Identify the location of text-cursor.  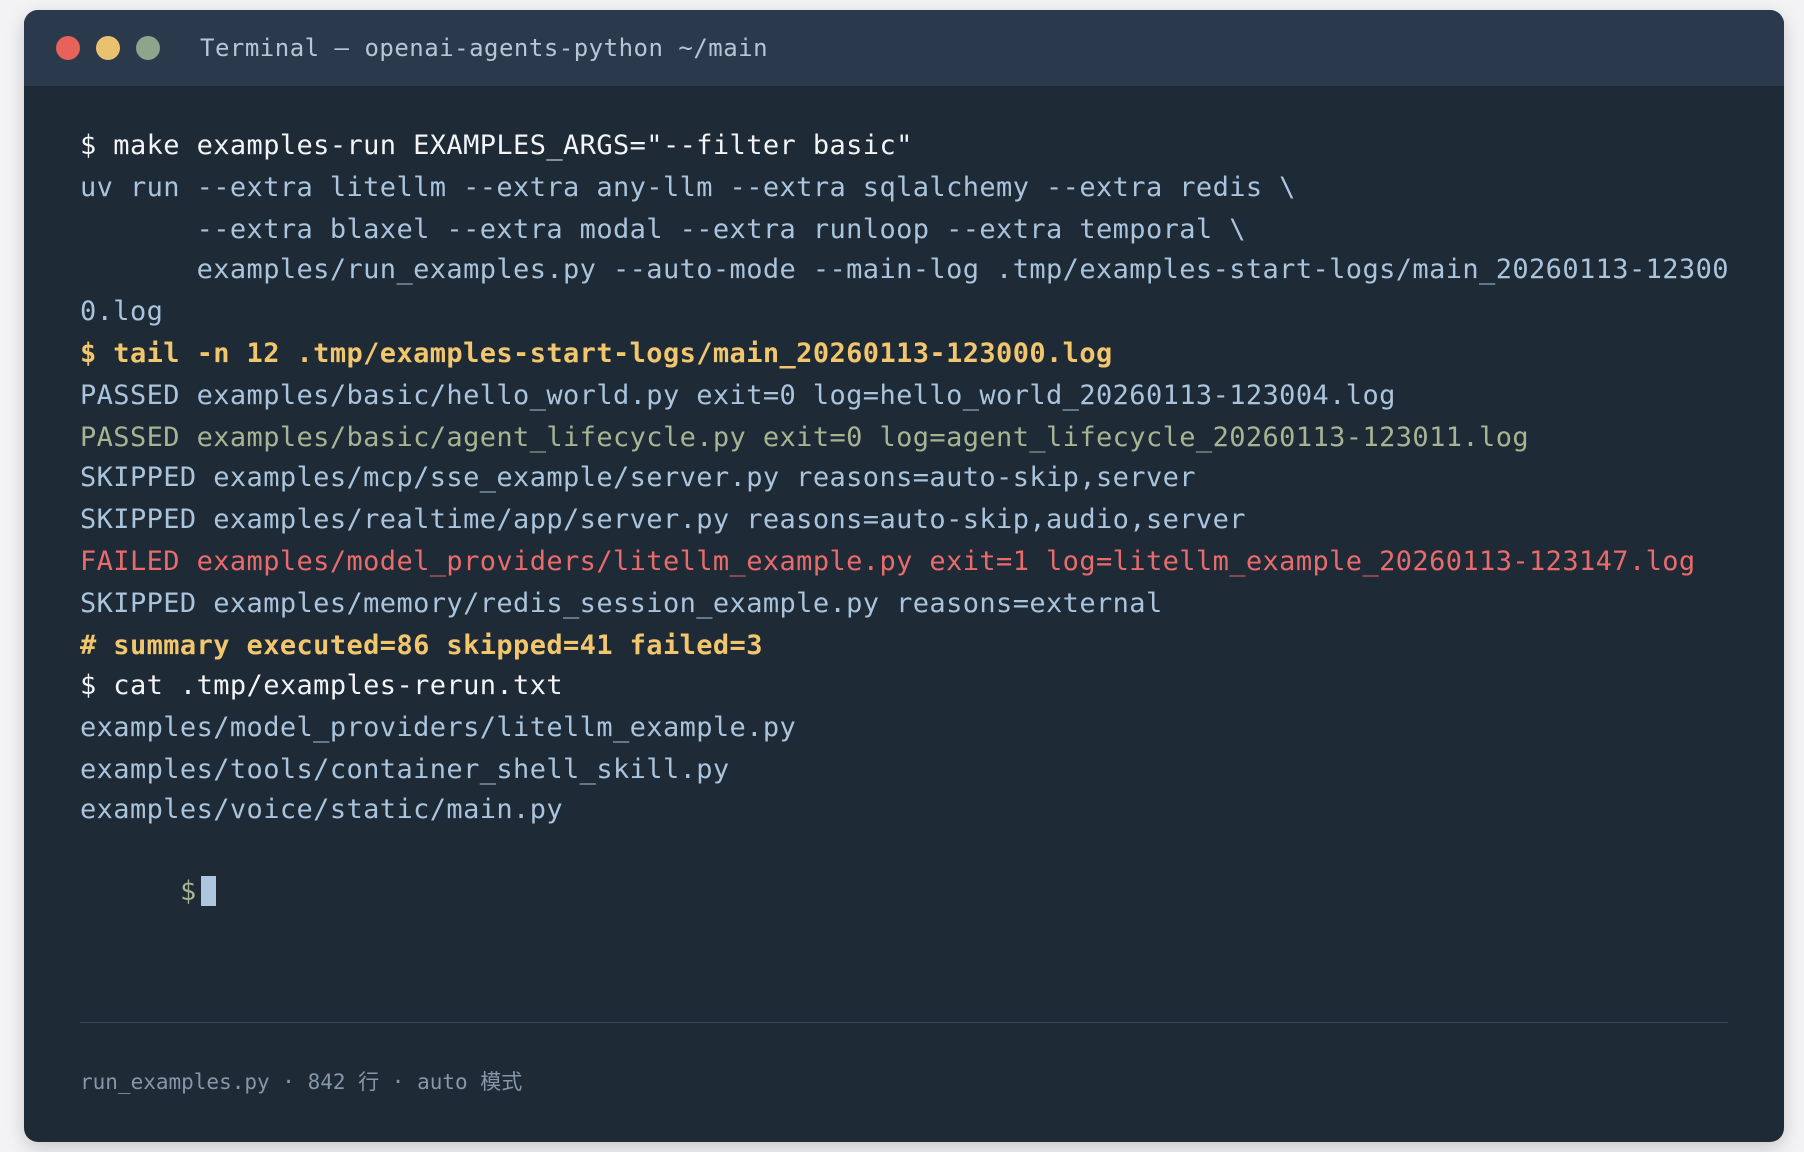
(208, 890).